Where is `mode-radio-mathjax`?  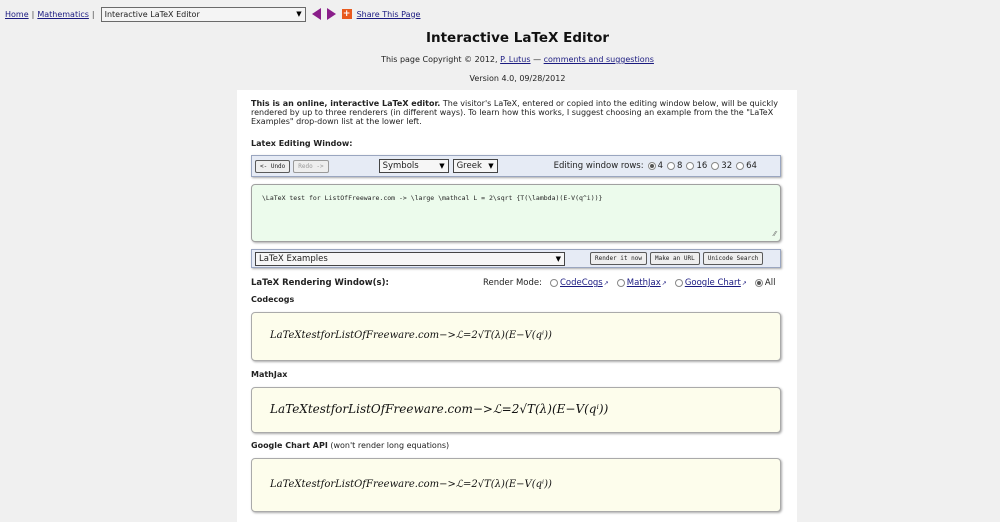
mode-radio-mathjax is located at coordinates (620, 283).